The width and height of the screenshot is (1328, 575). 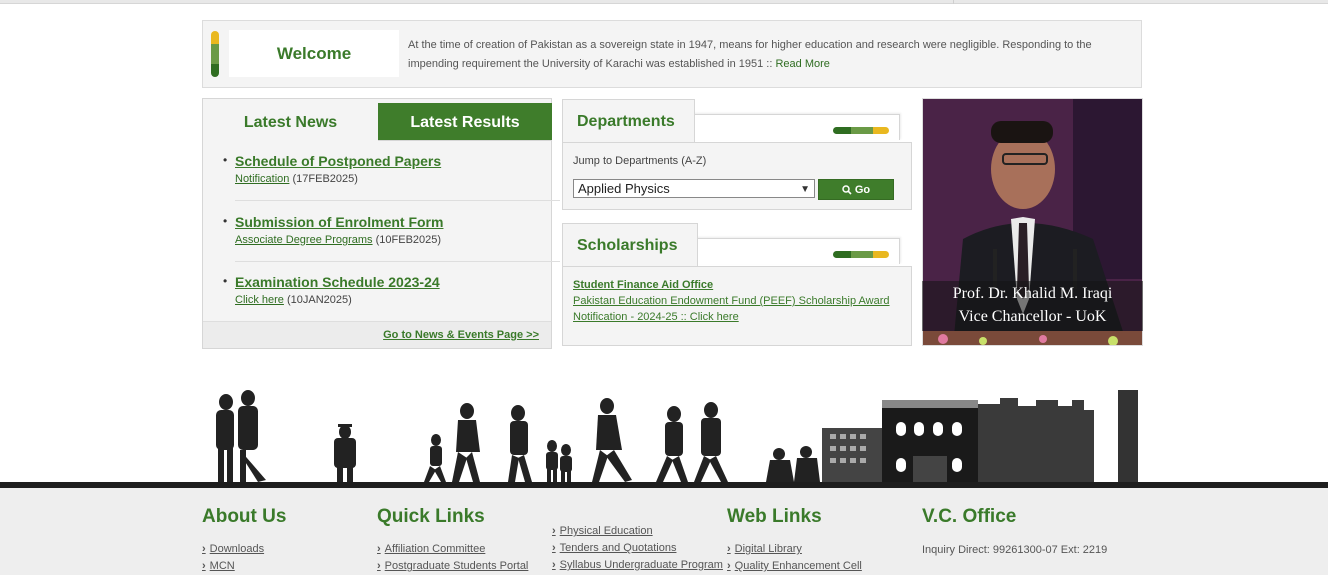 I want to click on news-sub: Associate Degree Programs (10FEB2025), so click(x=338, y=240).